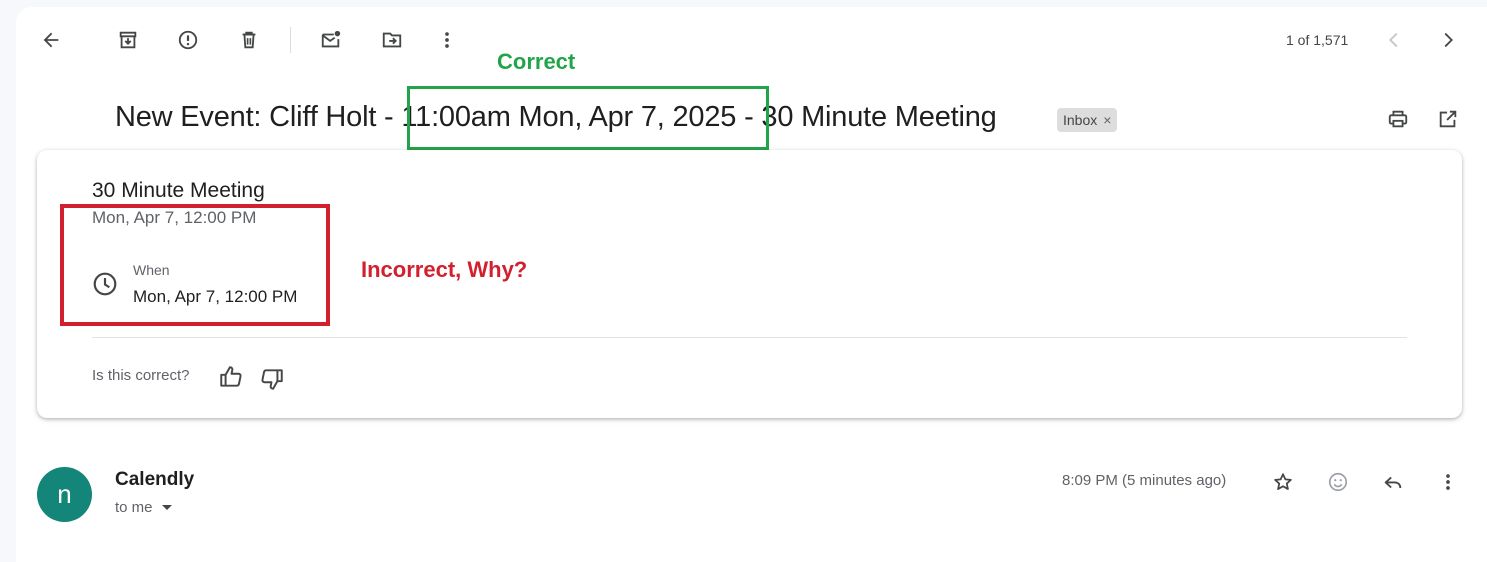 The image size is (1487, 562). What do you see at coordinates (231, 377) in the screenshot?
I see `thumbs-up-icon` at bounding box center [231, 377].